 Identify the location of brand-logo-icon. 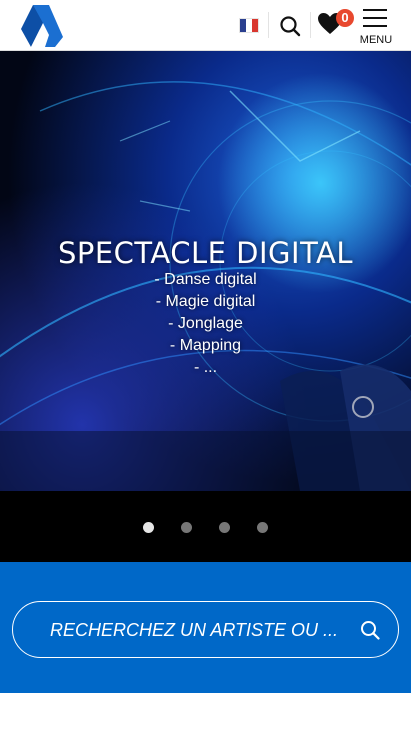
(42, 26).